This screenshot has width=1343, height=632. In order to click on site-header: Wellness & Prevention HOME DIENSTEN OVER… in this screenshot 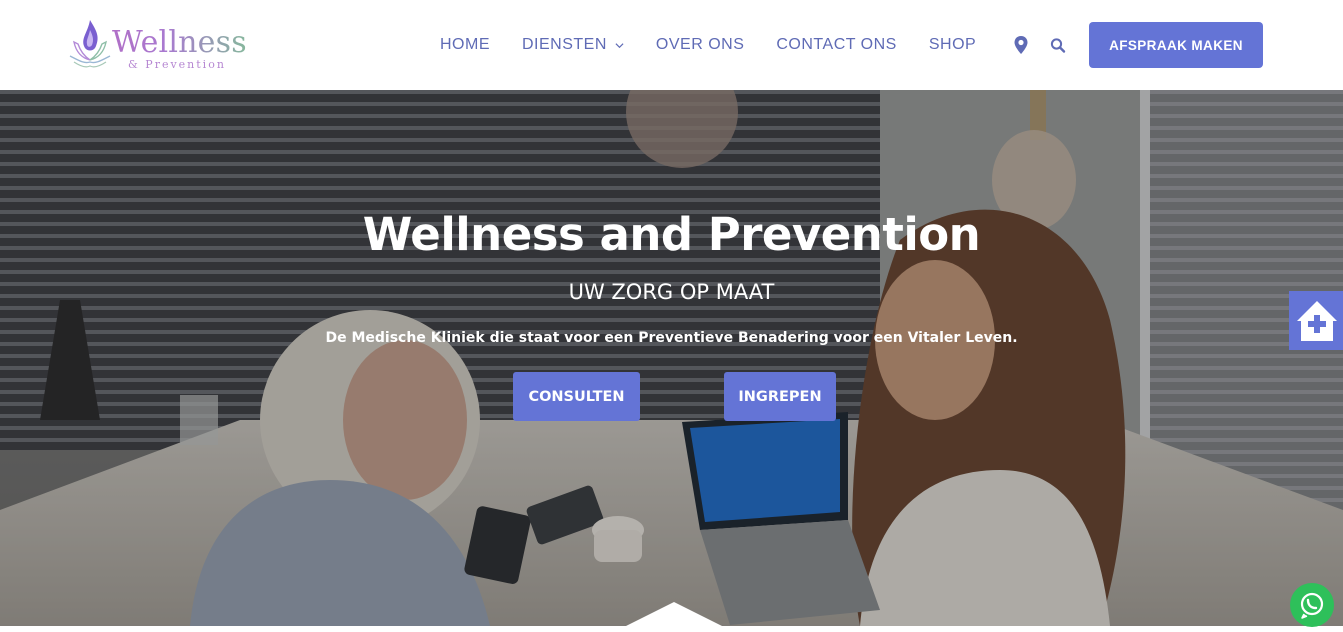, I will do `click(671, 45)`.